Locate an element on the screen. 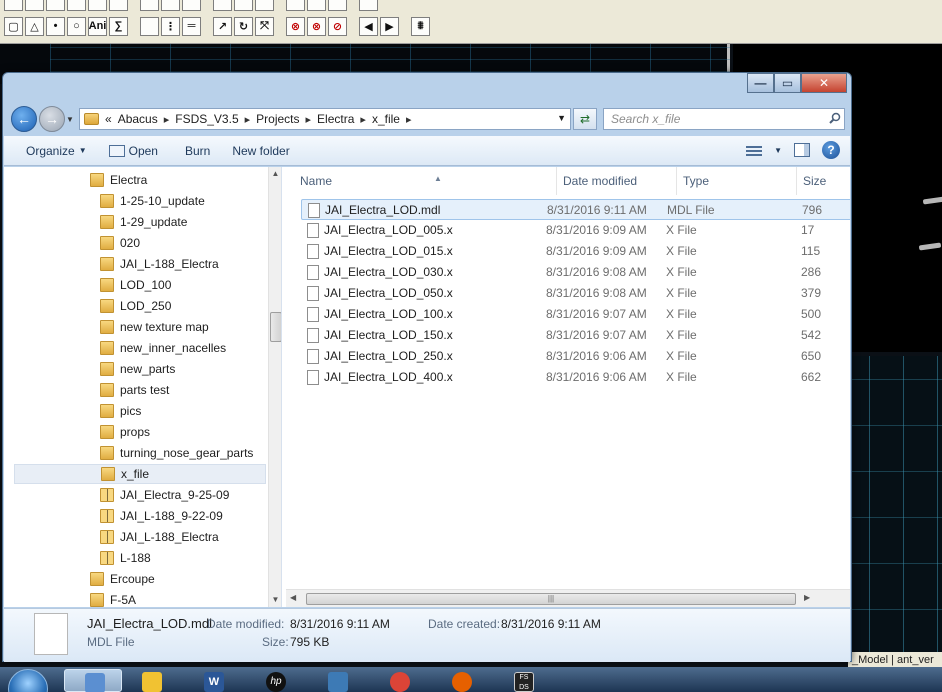  column-header-name: Name ▲ is located at coordinates (425, 181).